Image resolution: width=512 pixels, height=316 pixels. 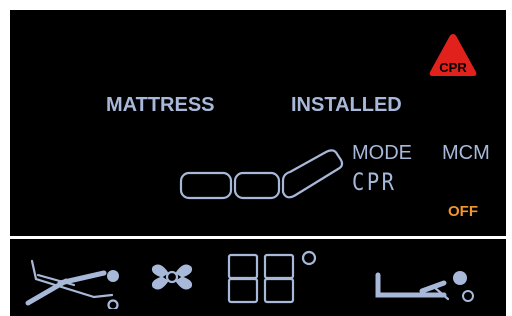 I want to click on cpr-warning-badge: CPR, so click(x=453, y=55).